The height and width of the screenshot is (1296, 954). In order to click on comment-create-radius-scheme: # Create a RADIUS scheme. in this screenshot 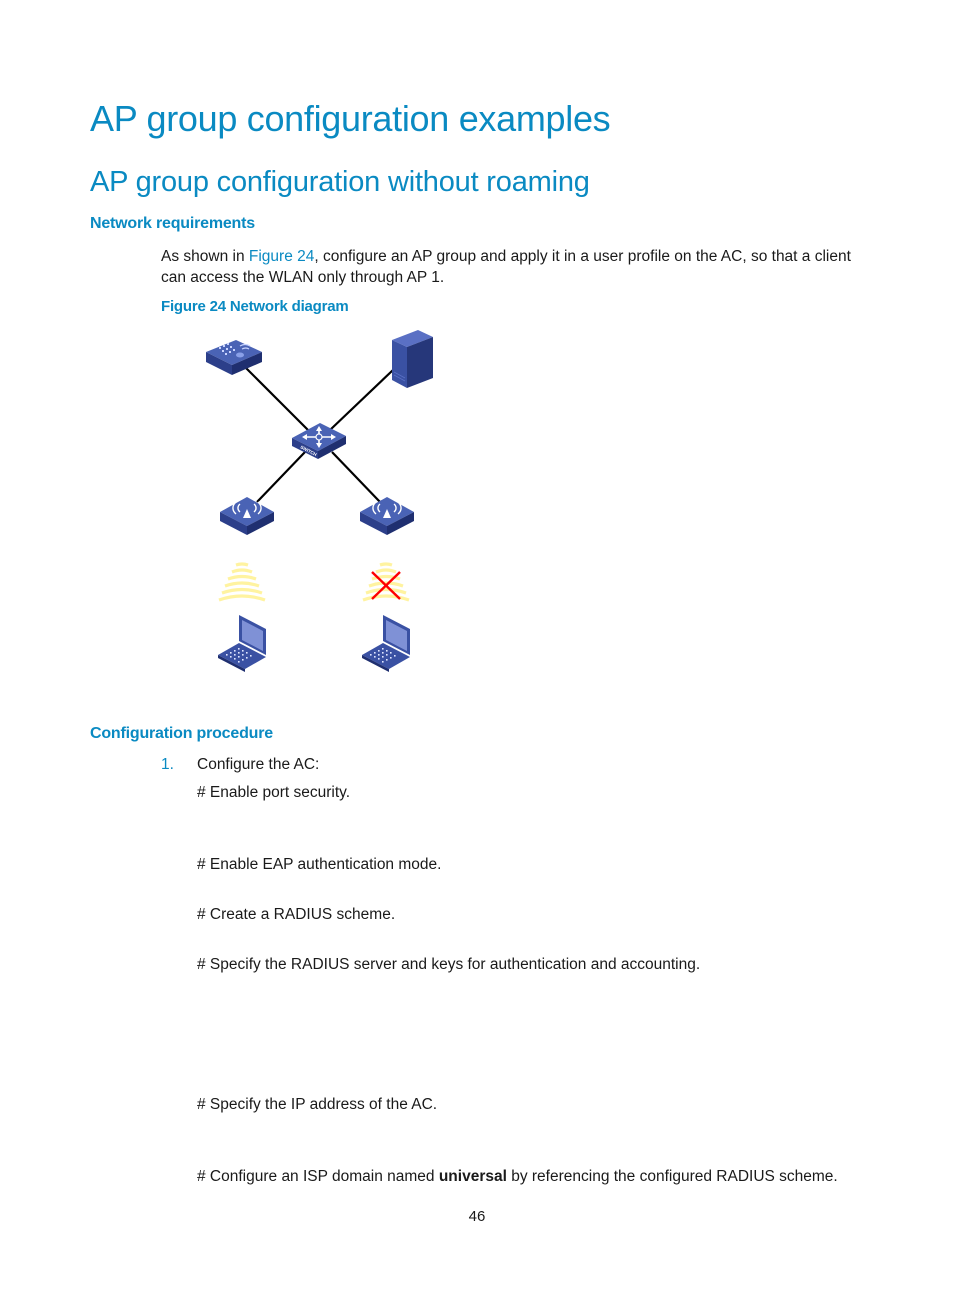, I will do `click(296, 914)`.